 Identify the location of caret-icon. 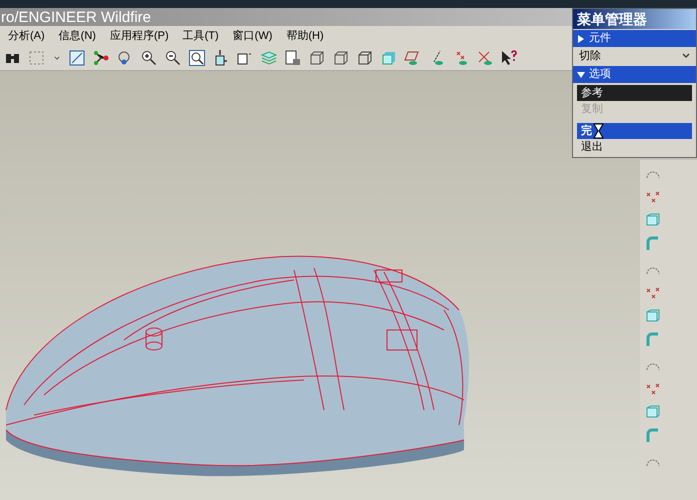
(686, 56).